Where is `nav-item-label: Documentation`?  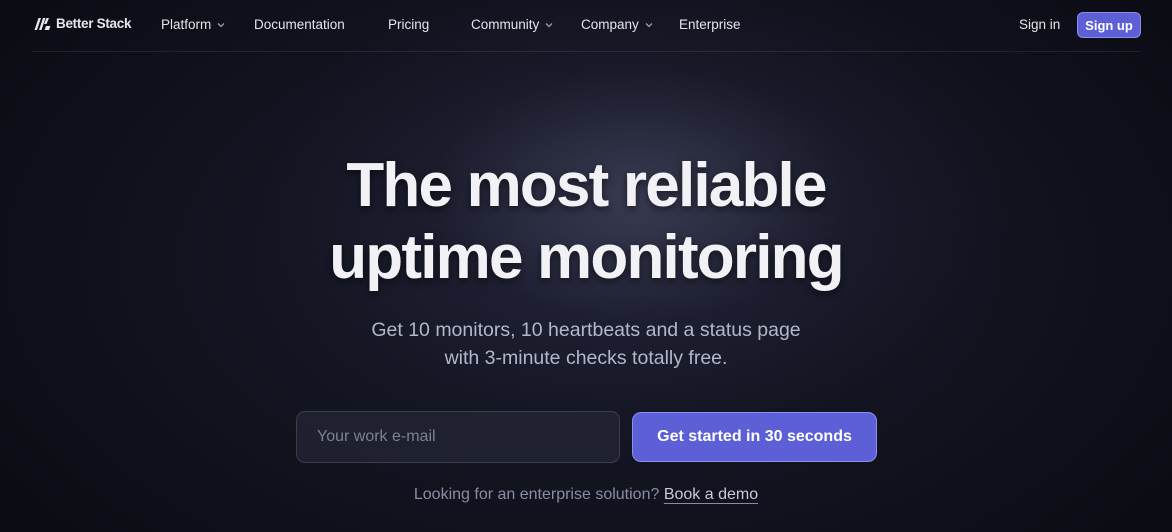 nav-item-label: Documentation is located at coordinates (299, 24).